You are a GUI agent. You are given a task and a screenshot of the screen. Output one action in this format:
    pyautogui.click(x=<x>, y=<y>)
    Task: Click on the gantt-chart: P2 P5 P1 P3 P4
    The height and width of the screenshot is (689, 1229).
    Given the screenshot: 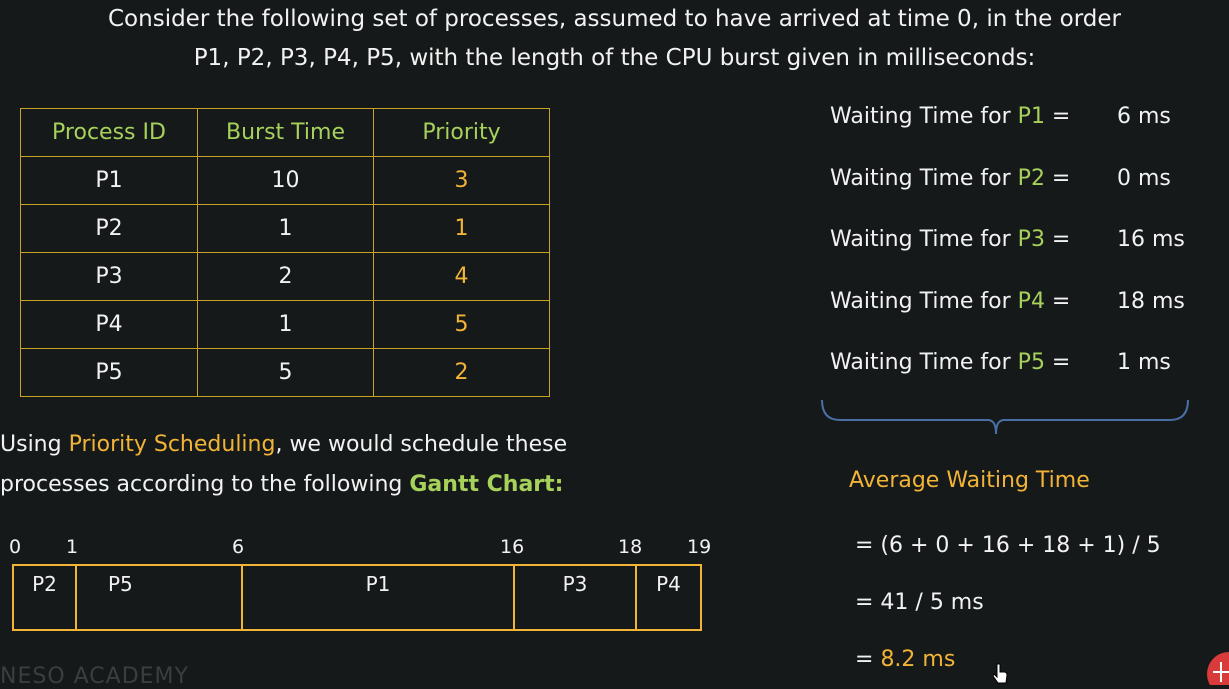 What is the action you would take?
    pyautogui.click(x=357, y=597)
    